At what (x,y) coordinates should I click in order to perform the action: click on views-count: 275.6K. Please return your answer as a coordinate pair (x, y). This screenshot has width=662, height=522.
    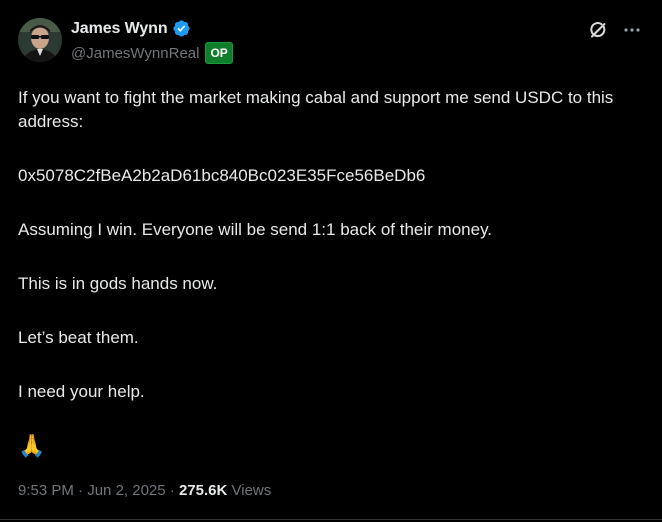
    Looking at the image, I should click on (203, 490).